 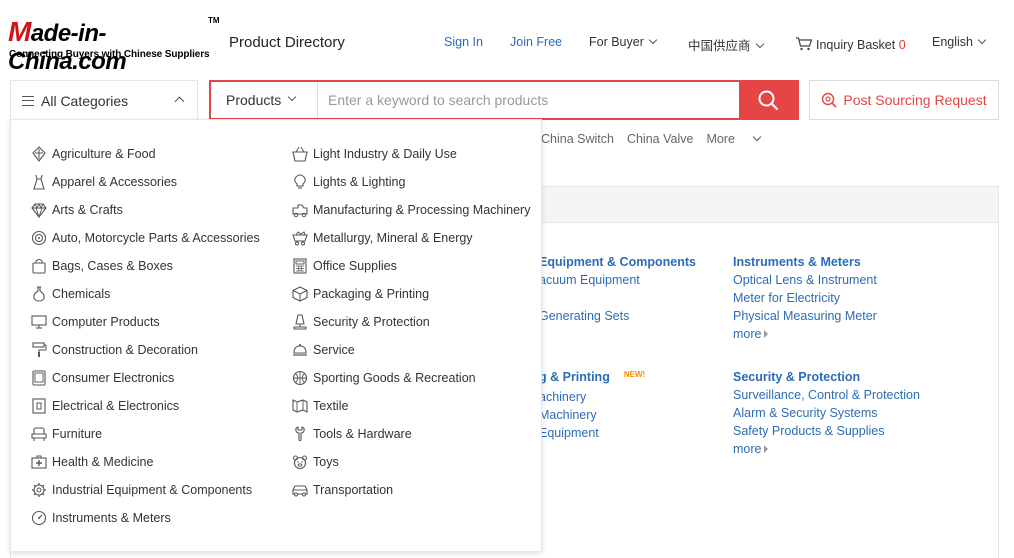 What do you see at coordinates (355, 266) in the screenshot?
I see `category-label: Office Supplies` at bounding box center [355, 266].